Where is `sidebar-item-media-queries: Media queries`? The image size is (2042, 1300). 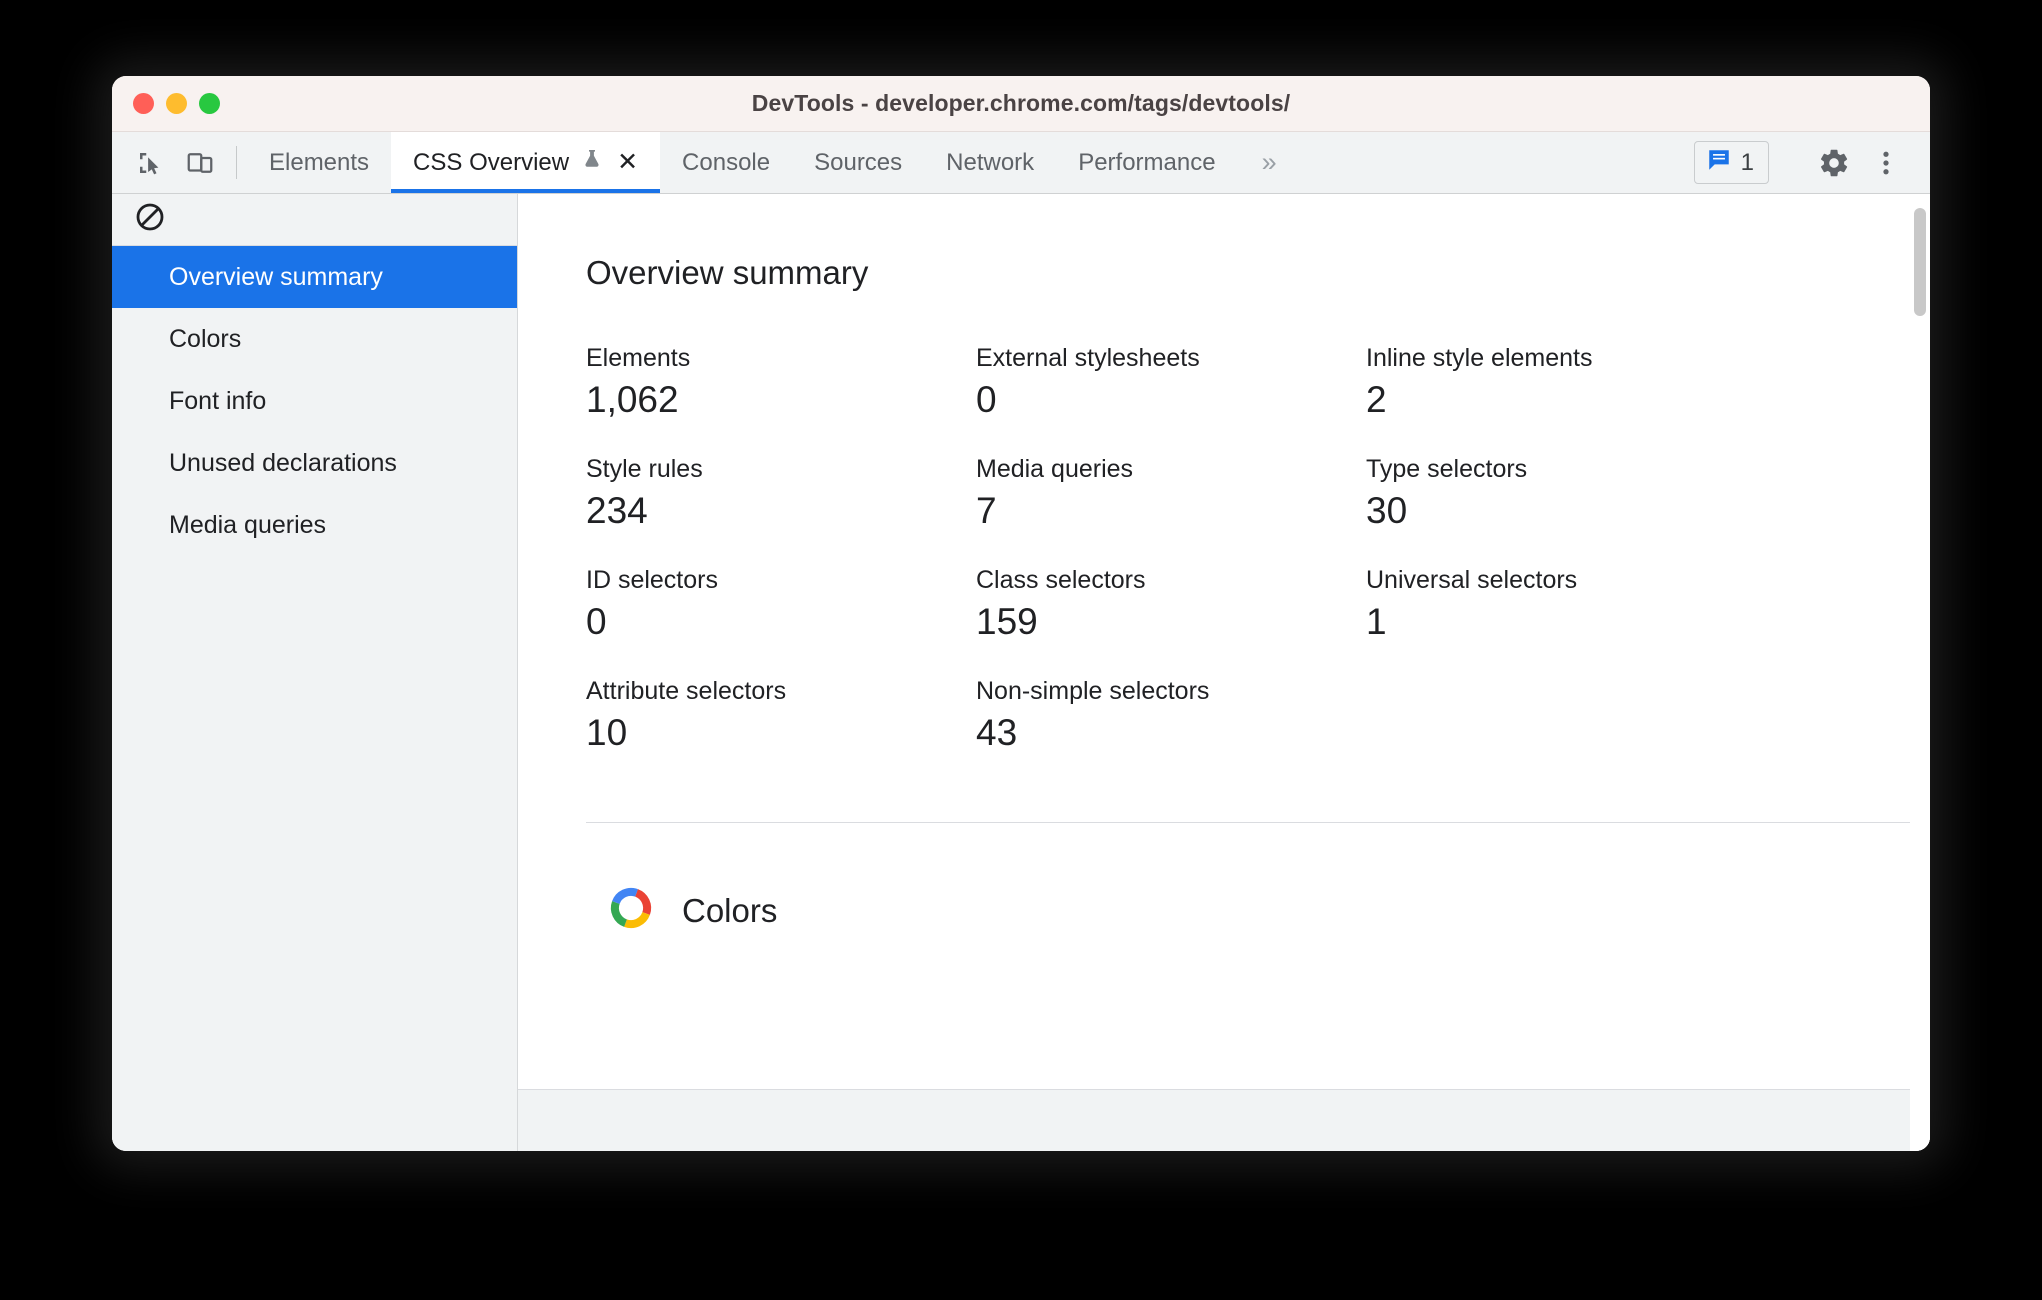
sidebar-item-media-queries: Media queries is located at coordinates (314, 525).